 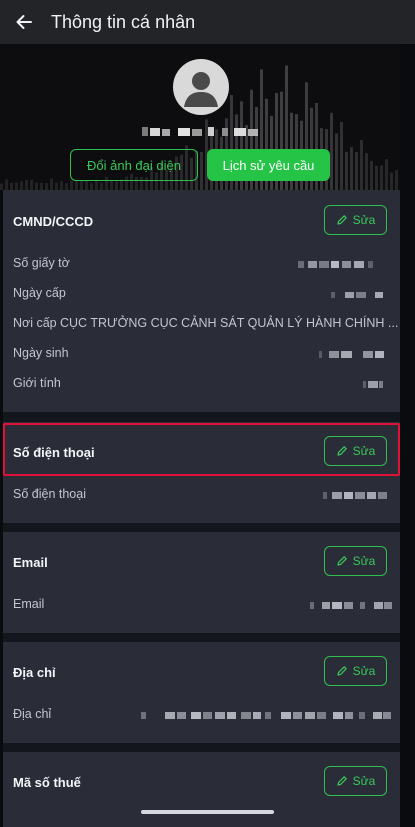 What do you see at coordinates (29, 604) in the screenshot?
I see `row-label: Email` at bounding box center [29, 604].